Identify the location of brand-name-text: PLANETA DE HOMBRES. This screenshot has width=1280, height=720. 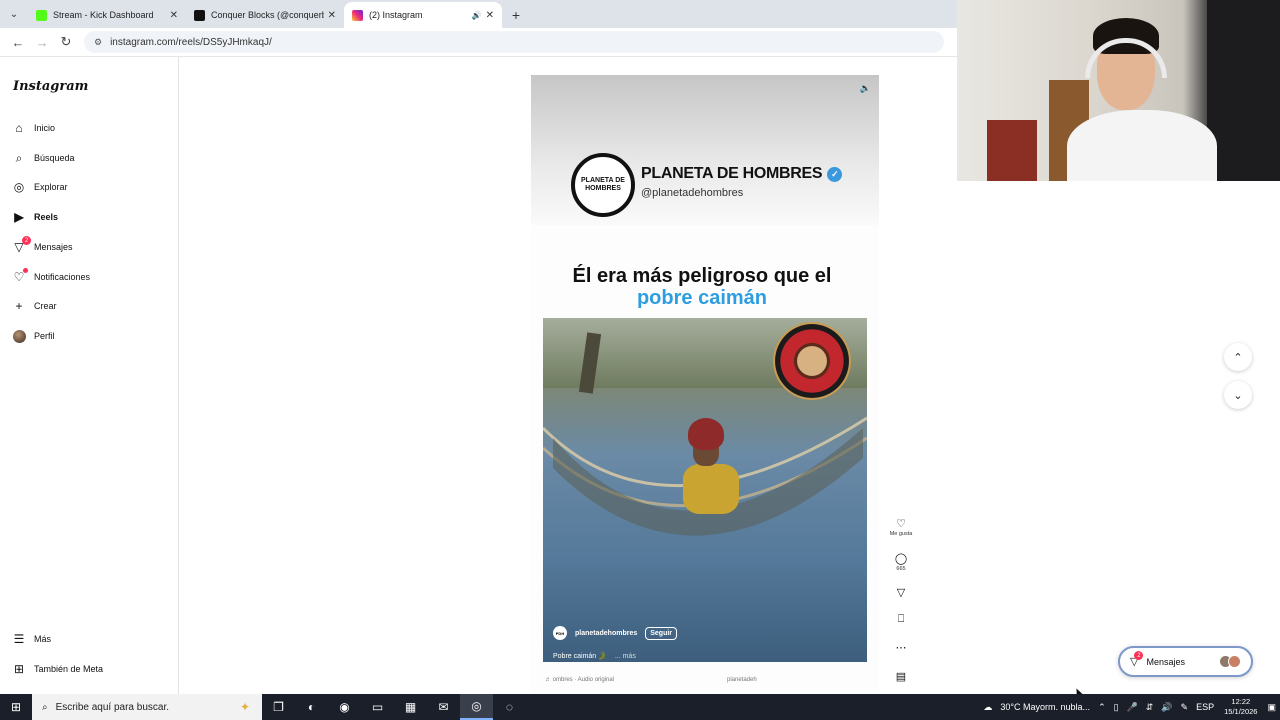
(732, 173).